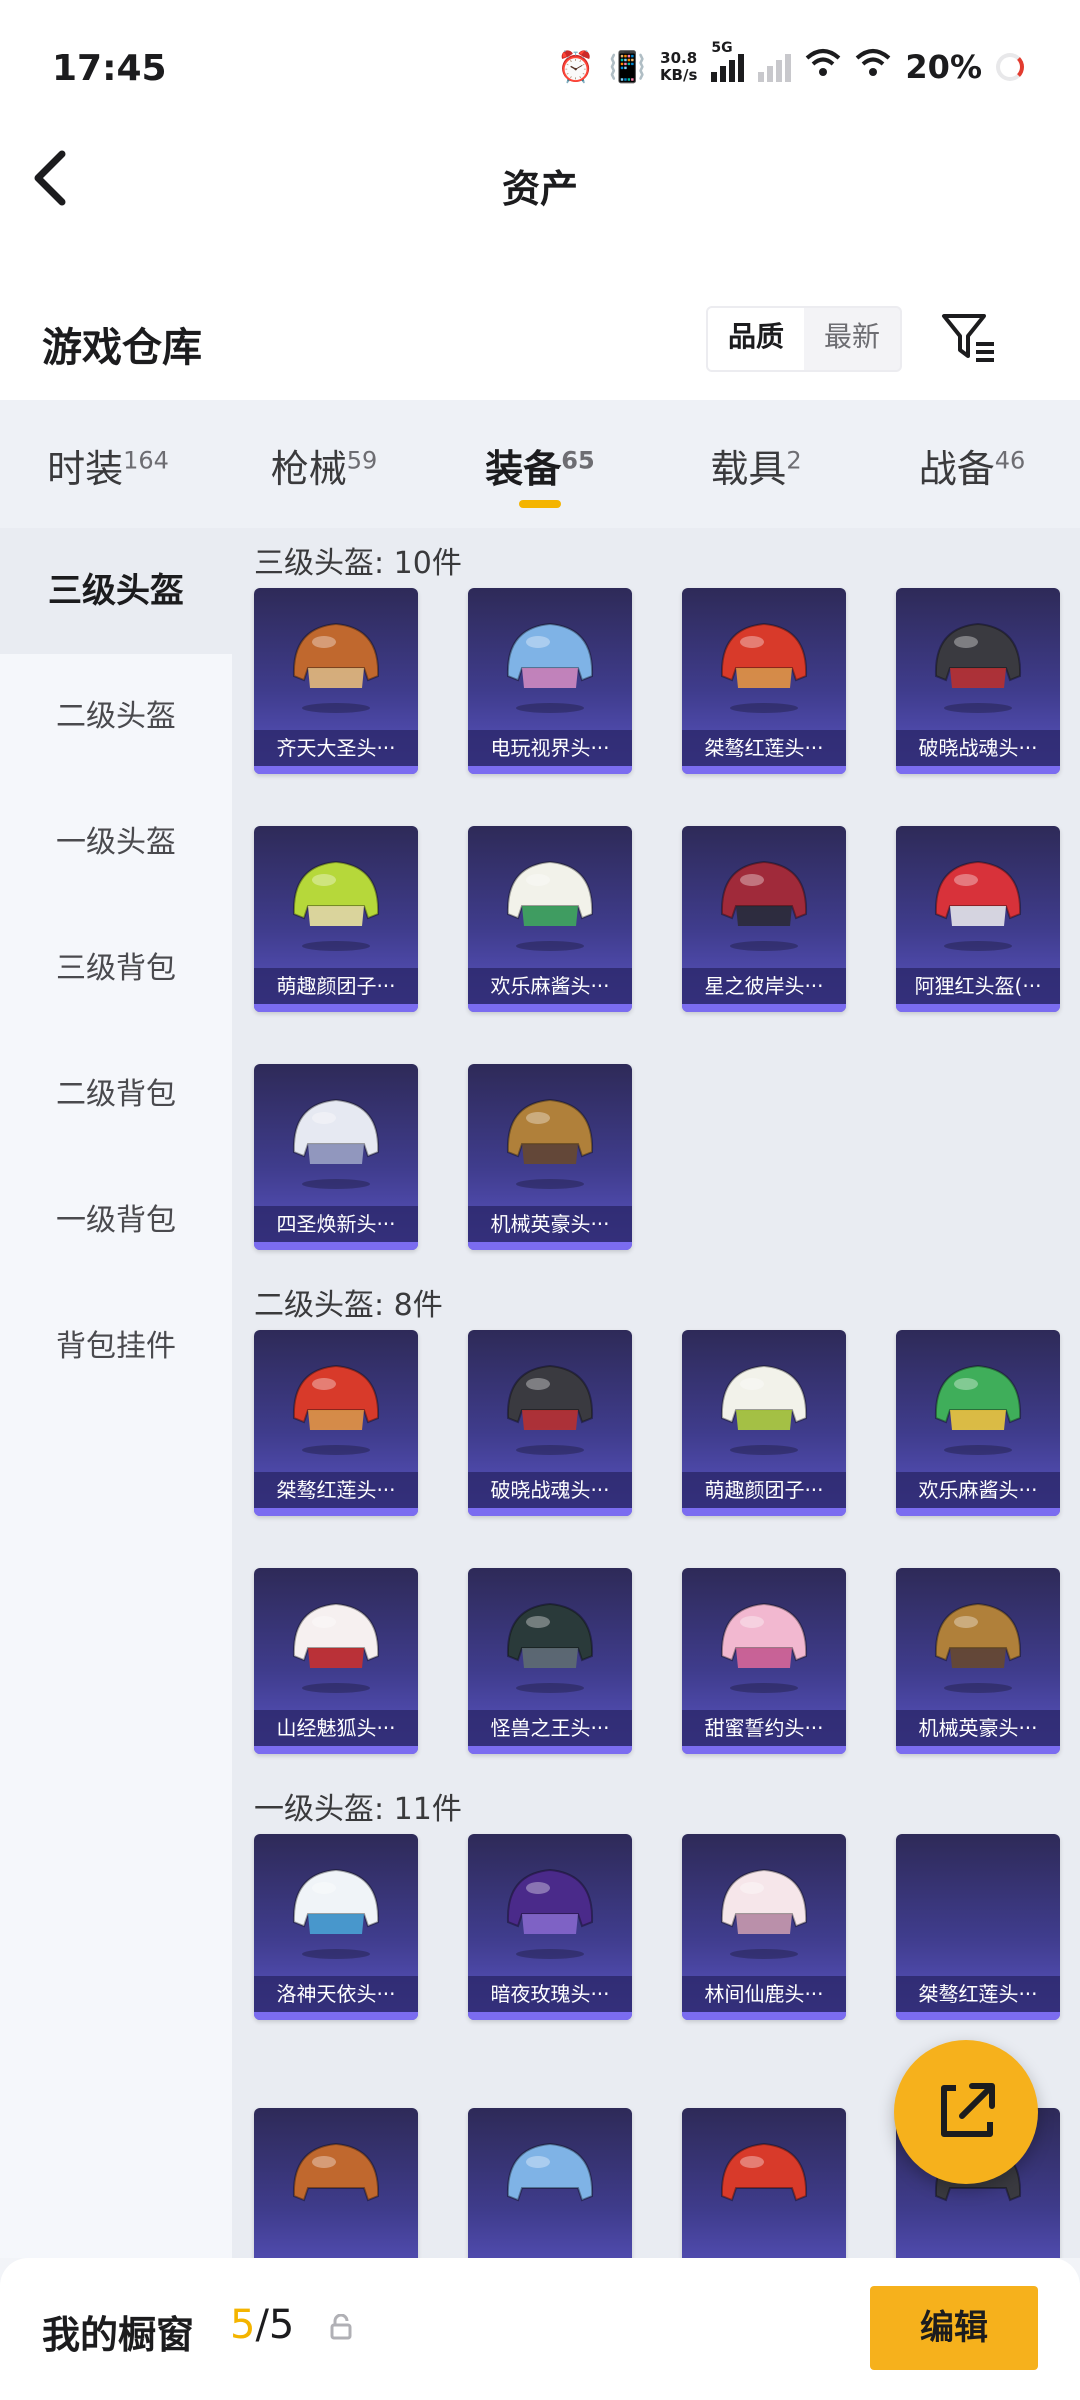  What do you see at coordinates (748, 469) in the screenshot?
I see `tab-label: 载具` at bounding box center [748, 469].